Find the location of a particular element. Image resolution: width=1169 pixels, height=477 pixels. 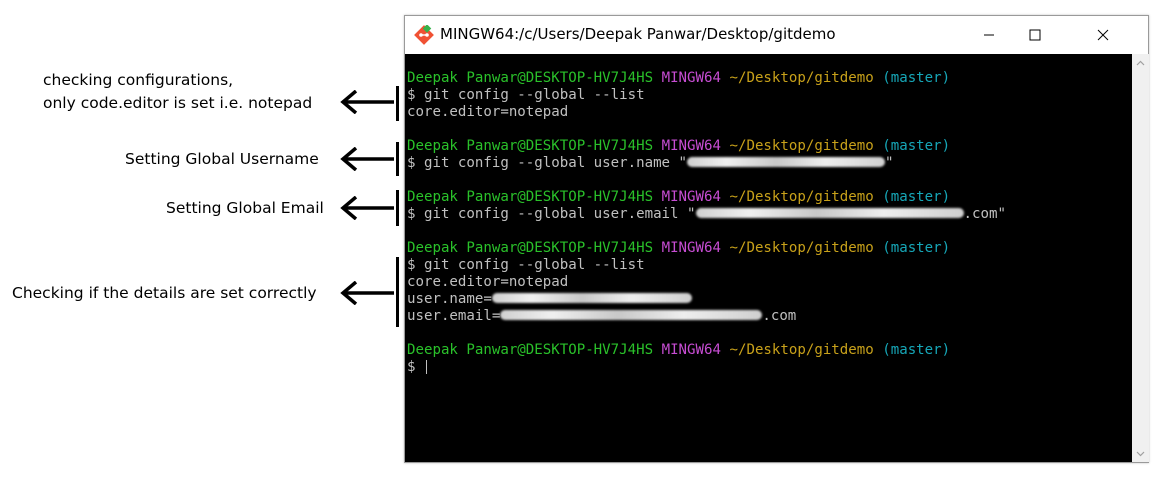

minimize-icon is located at coordinates (989, 35).